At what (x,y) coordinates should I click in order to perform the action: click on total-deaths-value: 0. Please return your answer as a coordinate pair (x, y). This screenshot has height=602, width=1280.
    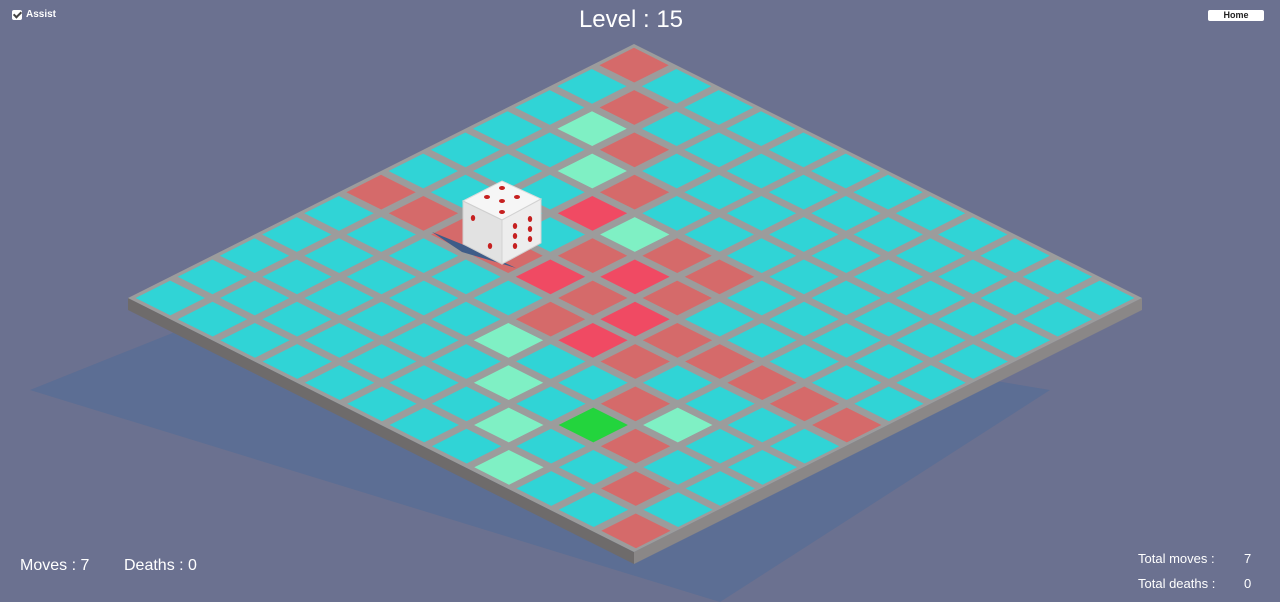
    Looking at the image, I should click on (1248, 583).